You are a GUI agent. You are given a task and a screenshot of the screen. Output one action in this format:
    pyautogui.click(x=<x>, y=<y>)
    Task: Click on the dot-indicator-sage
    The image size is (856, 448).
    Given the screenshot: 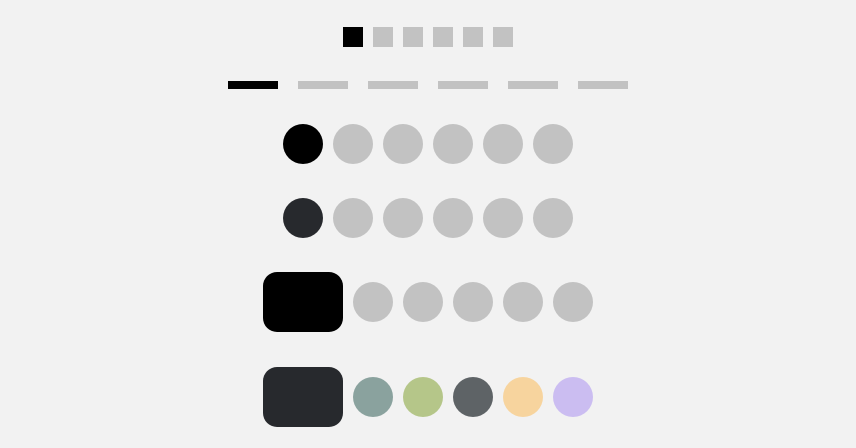 What is the action you would take?
    pyautogui.click(x=373, y=397)
    